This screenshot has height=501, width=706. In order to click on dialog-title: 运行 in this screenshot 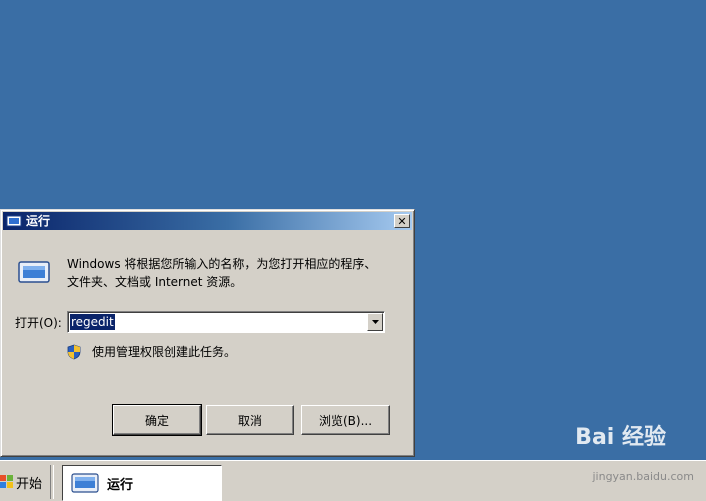, I will do `click(38, 221)`.